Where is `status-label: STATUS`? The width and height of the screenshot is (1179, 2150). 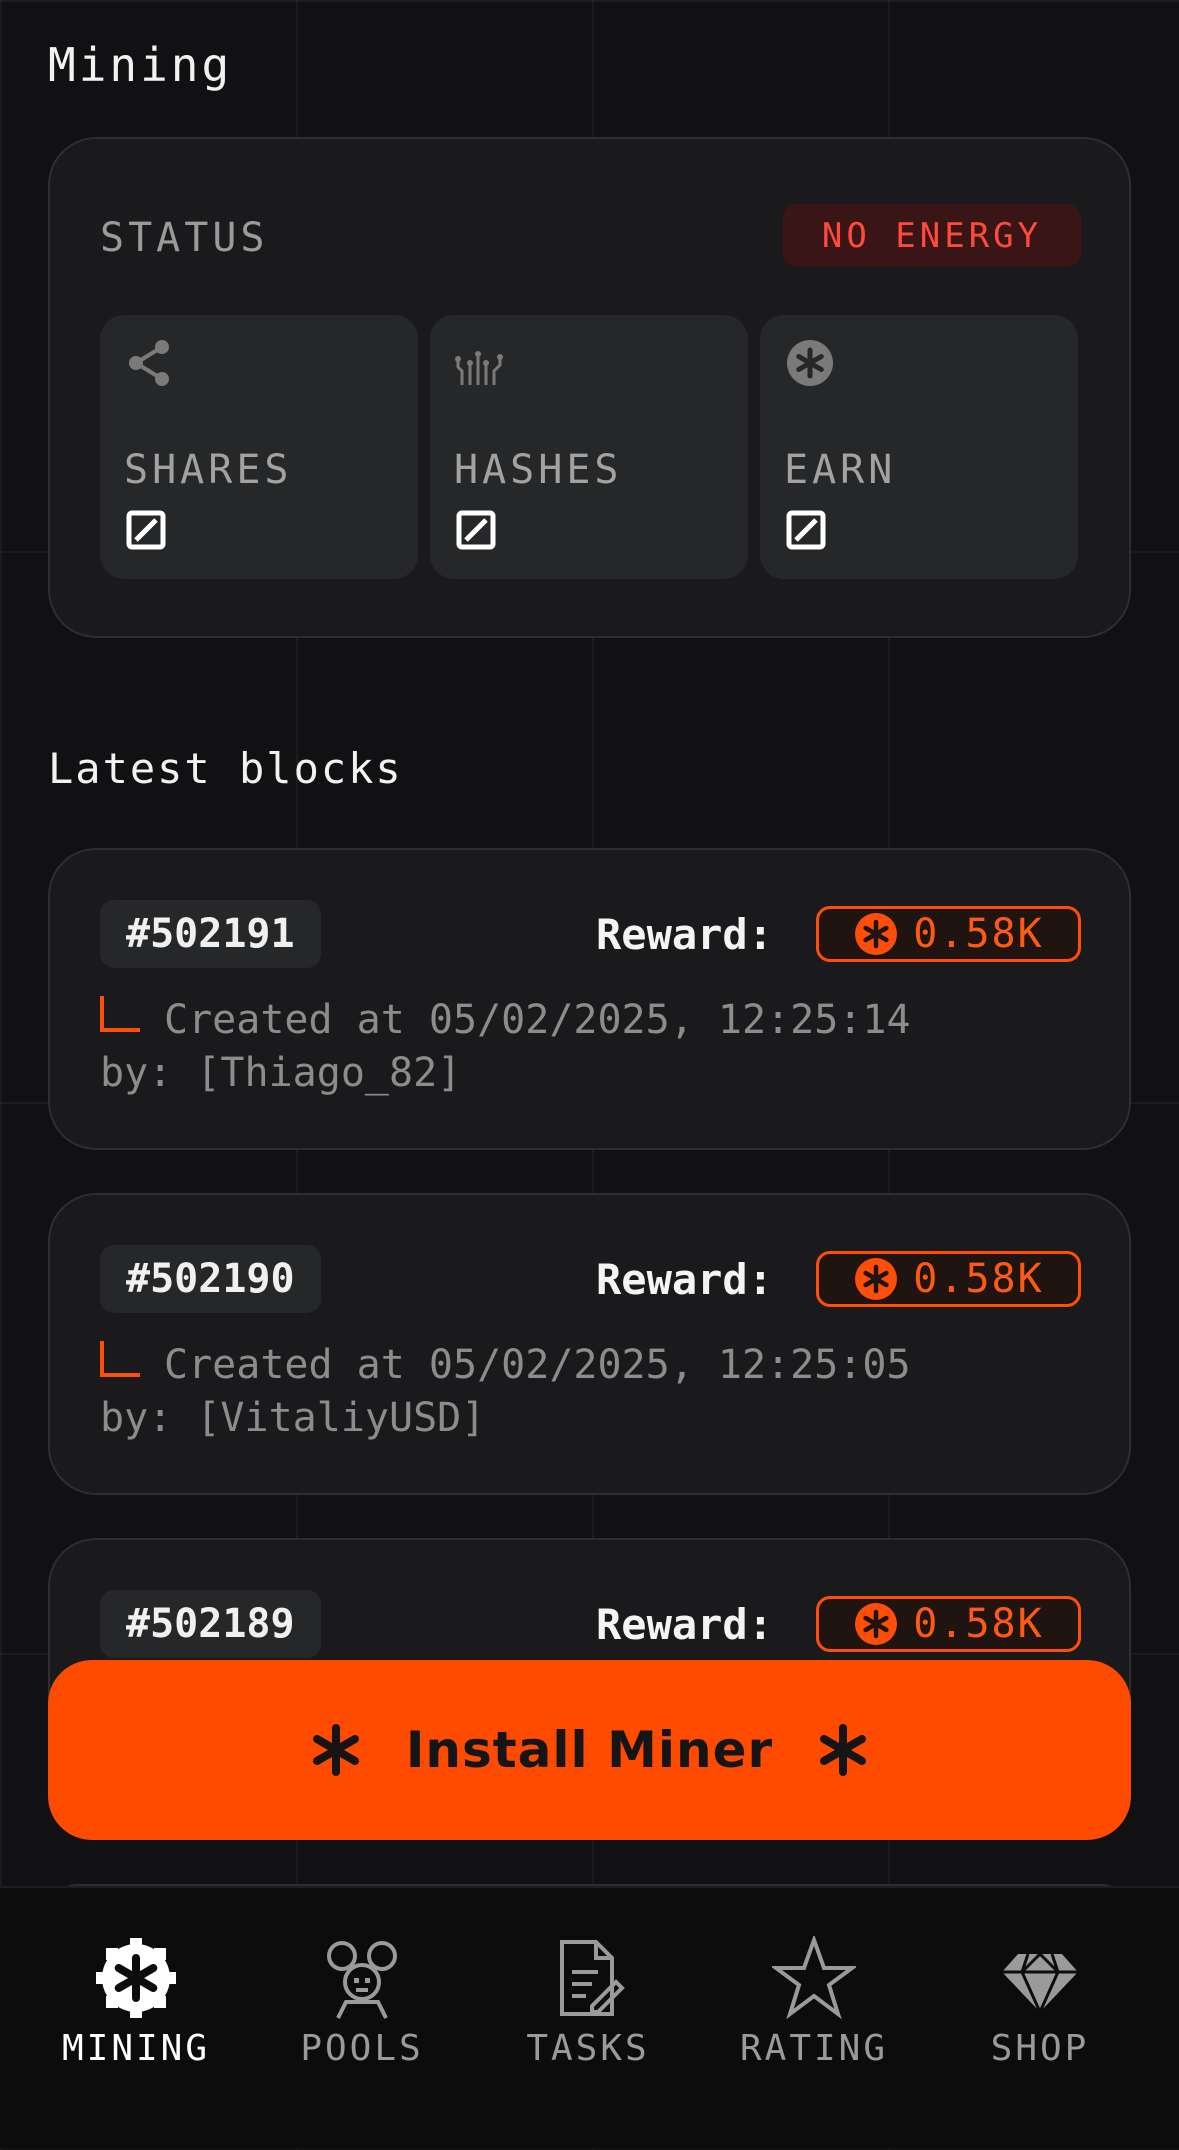 status-label: STATUS is located at coordinates (184, 238).